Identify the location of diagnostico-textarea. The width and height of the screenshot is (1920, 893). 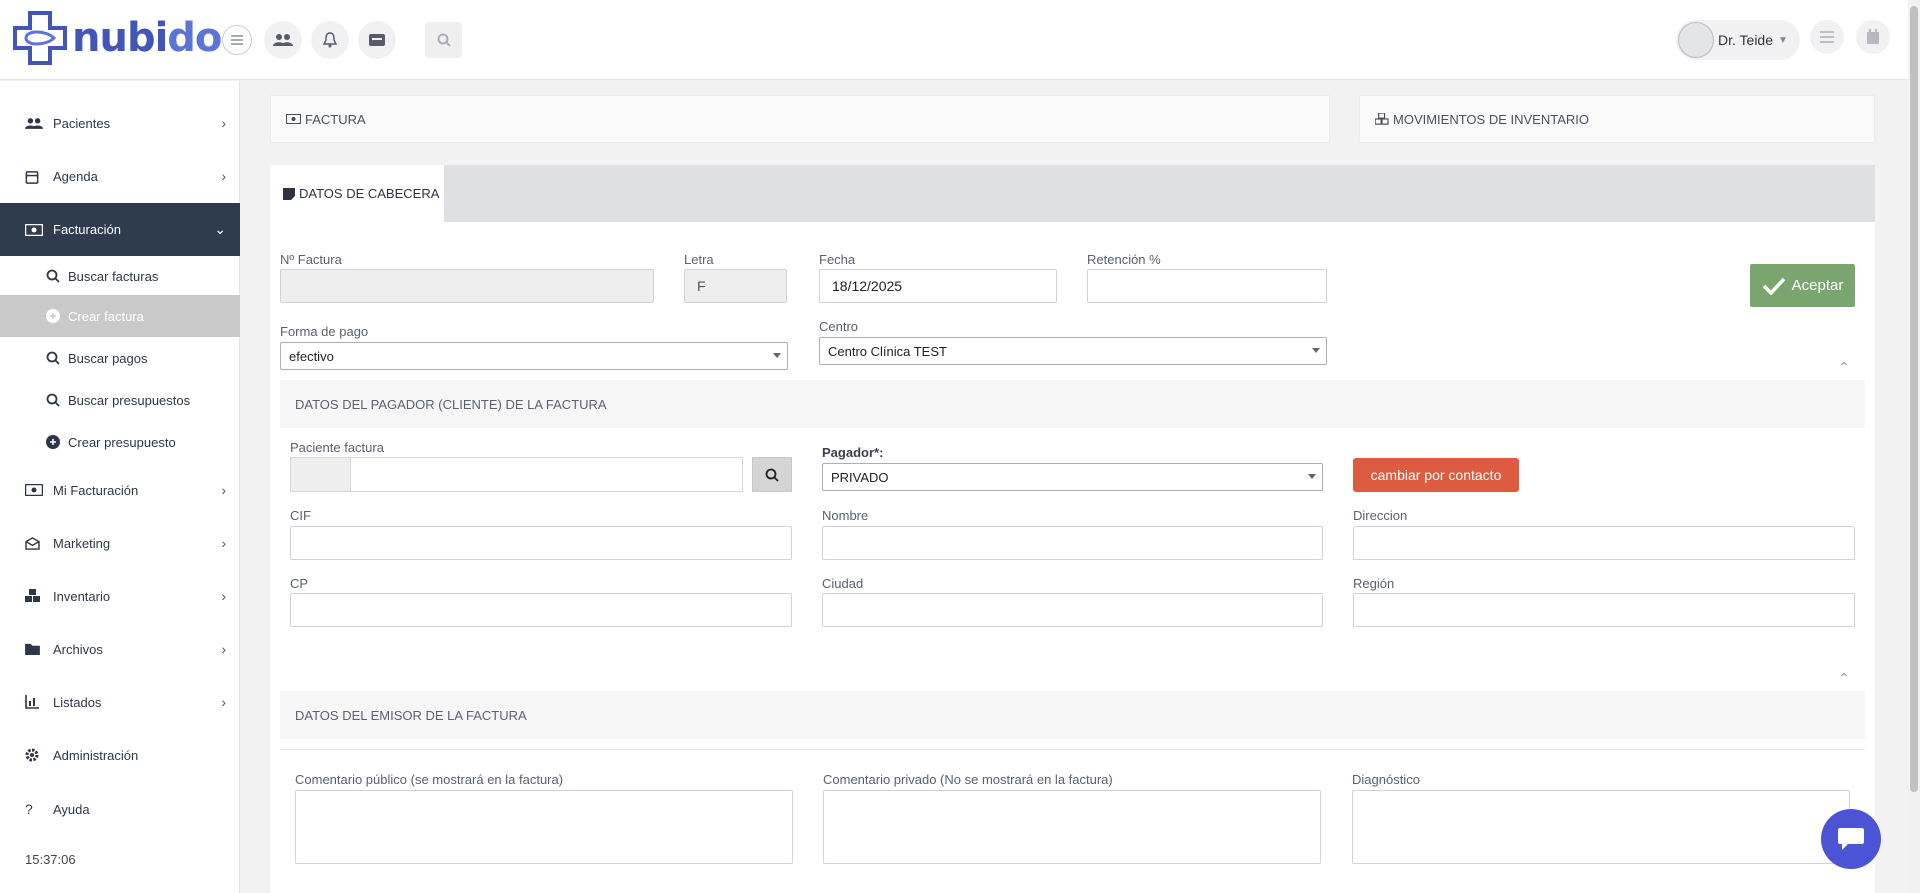
(1601, 827).